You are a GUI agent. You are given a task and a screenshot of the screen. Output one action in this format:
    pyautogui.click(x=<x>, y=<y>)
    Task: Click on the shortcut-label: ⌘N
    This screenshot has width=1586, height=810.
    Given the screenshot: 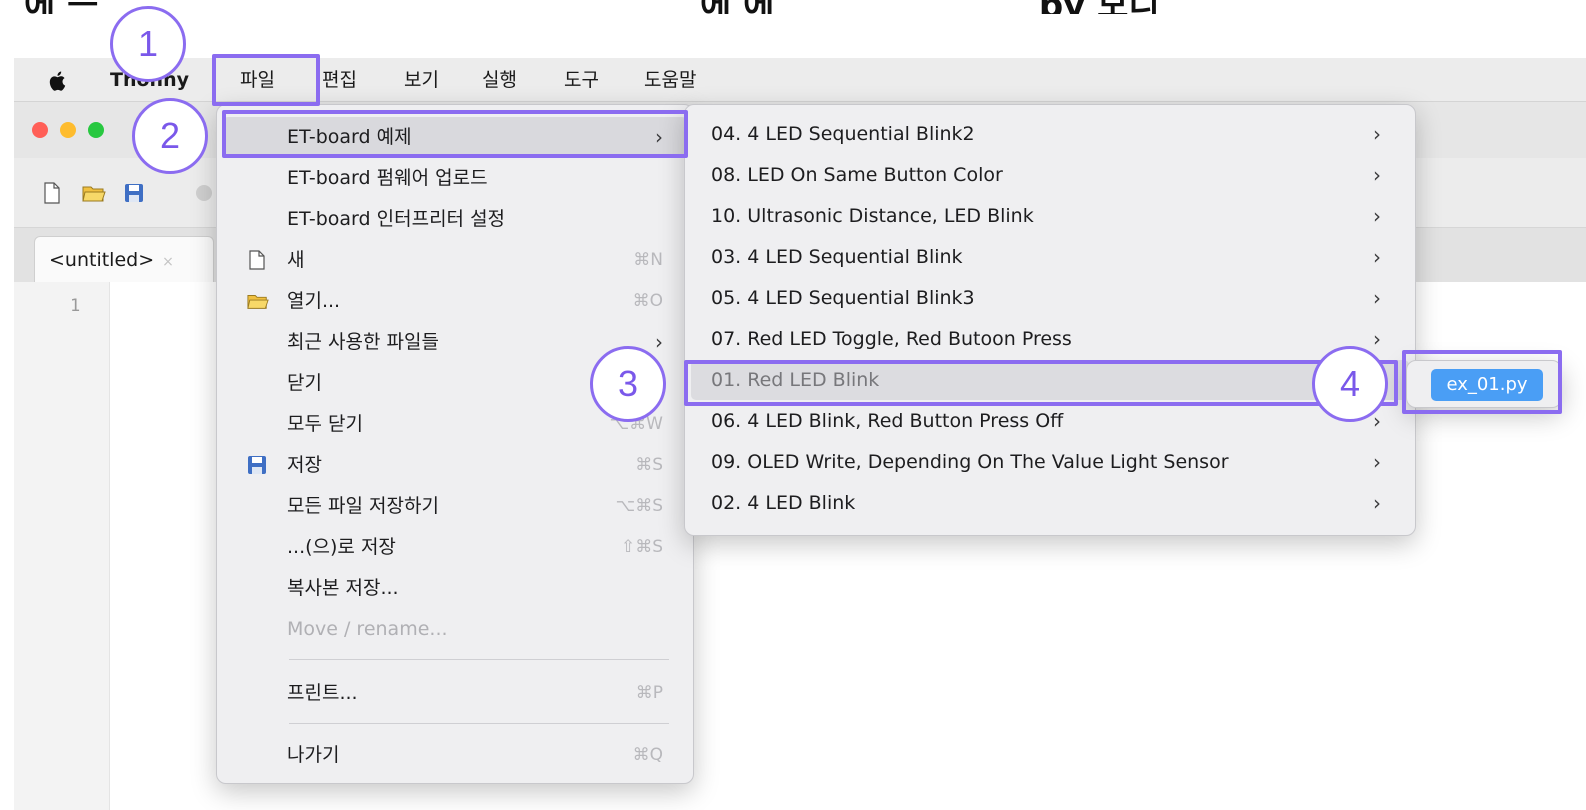 What is the action you would take?
    pyautogui.click(x=648, y=260)
    